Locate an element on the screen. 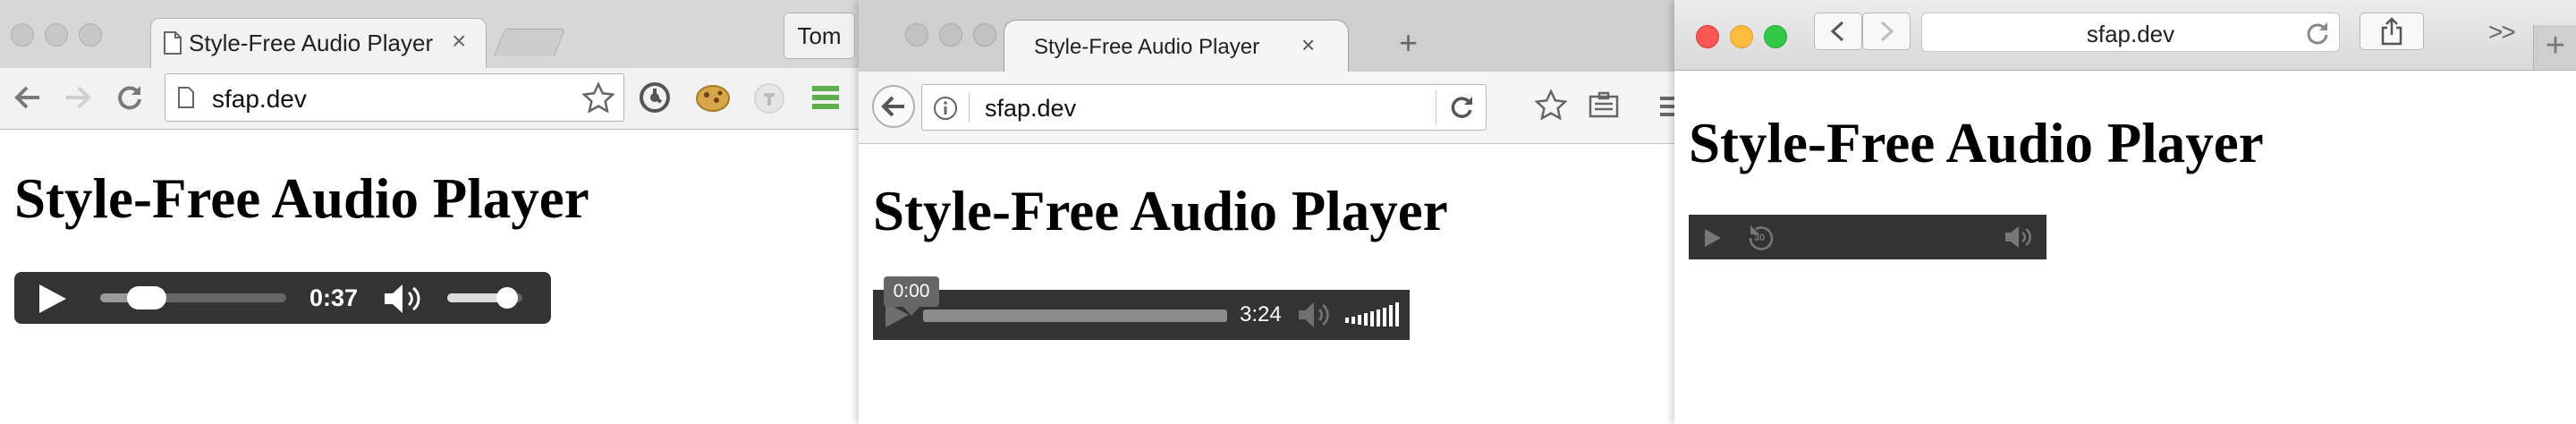 The width and height of the screenshot is (2576, 424). chrome-tab-strip: Style-Free Audio Player × Tom is located at coordinates (429, 34).